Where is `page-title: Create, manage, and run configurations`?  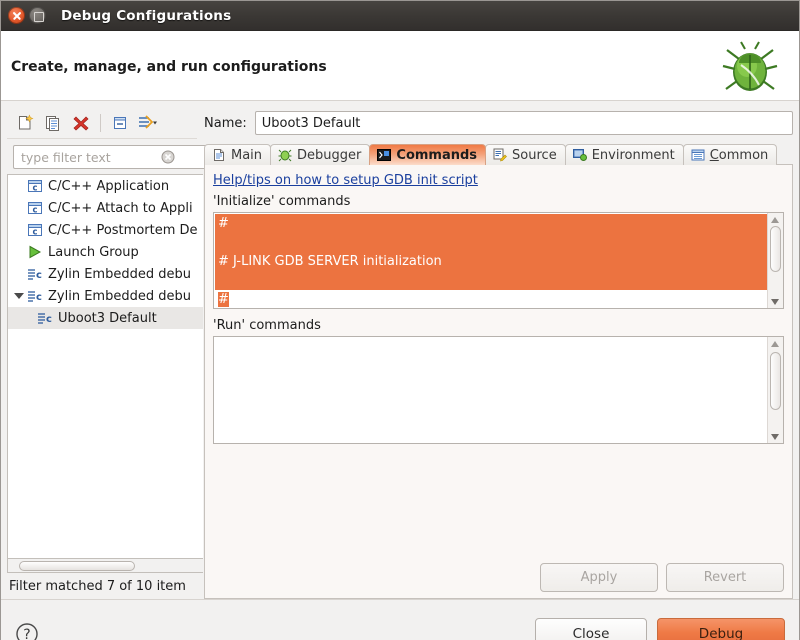
page-title: Create, manage, and run configurations is located at coordinates (169, 67).